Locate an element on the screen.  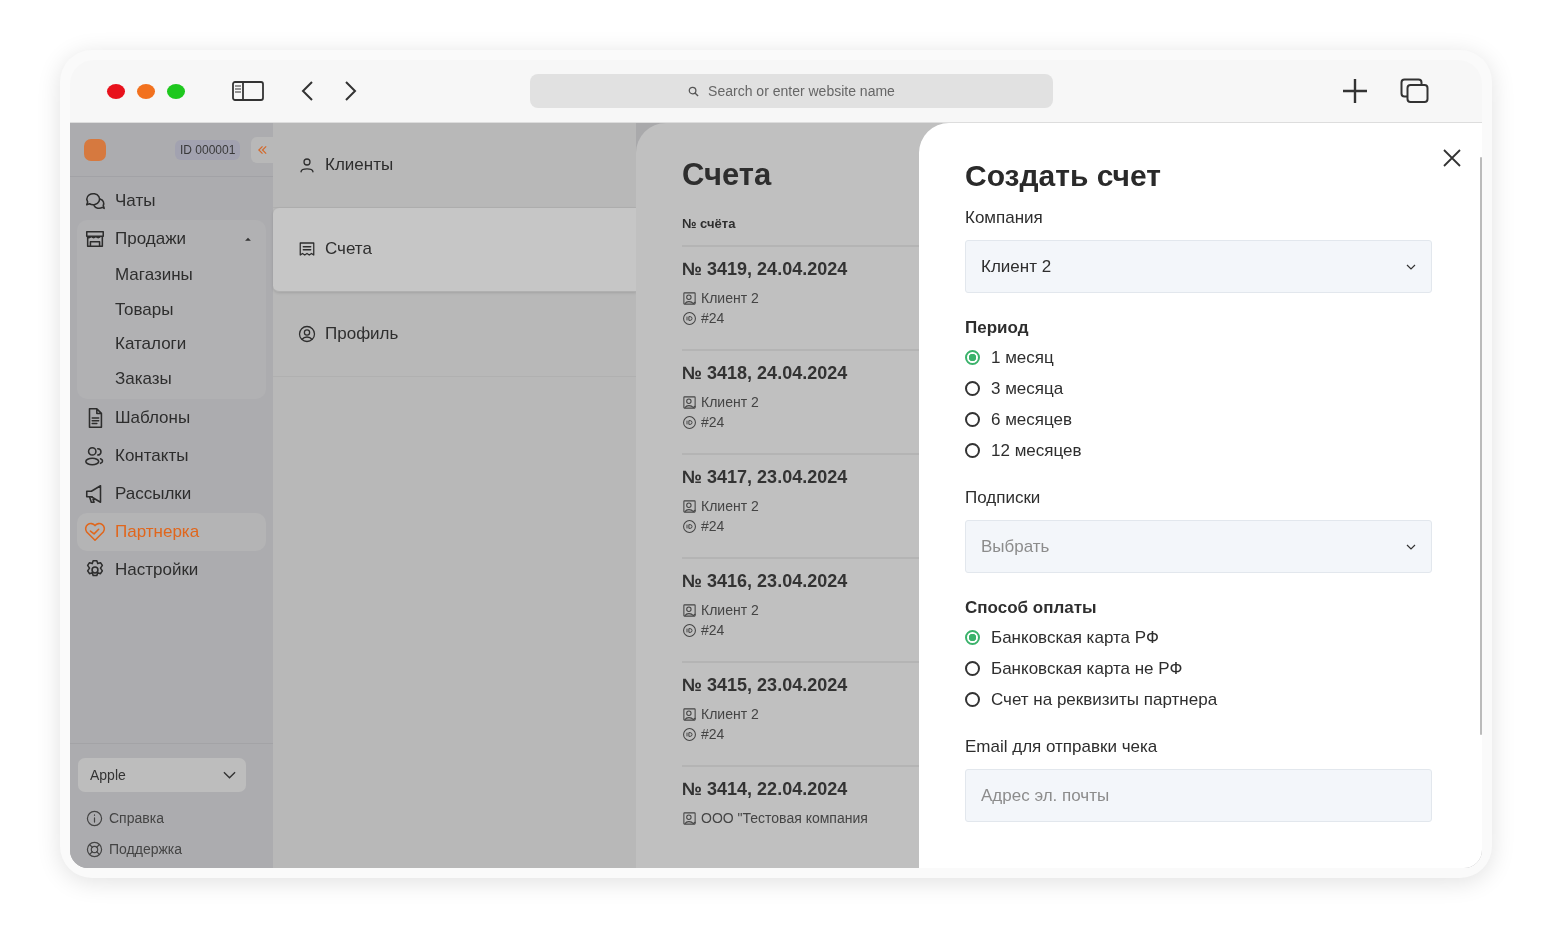
heart-icon is located at coordinates (95, 532).